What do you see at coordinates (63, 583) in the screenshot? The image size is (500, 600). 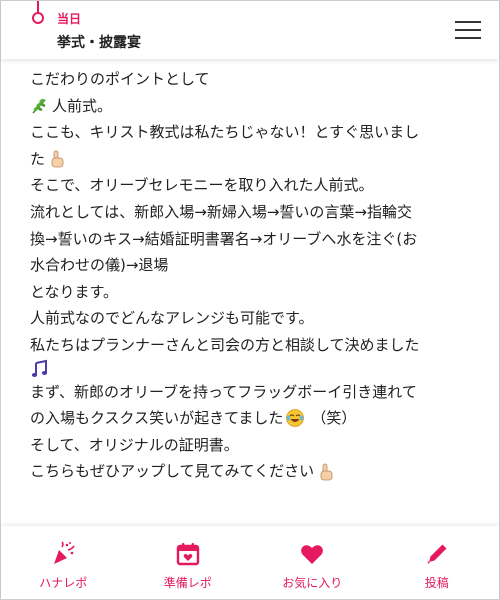 I see `nav-label: ハナレポ` at bounding box center [63, 583].